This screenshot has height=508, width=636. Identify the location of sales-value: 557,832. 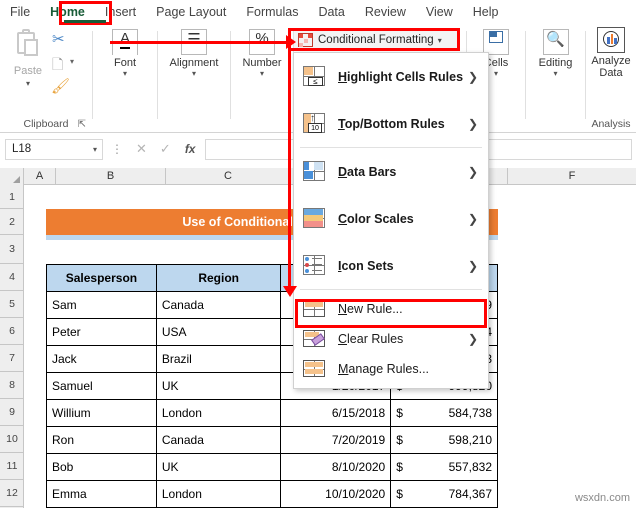
(470, 467).